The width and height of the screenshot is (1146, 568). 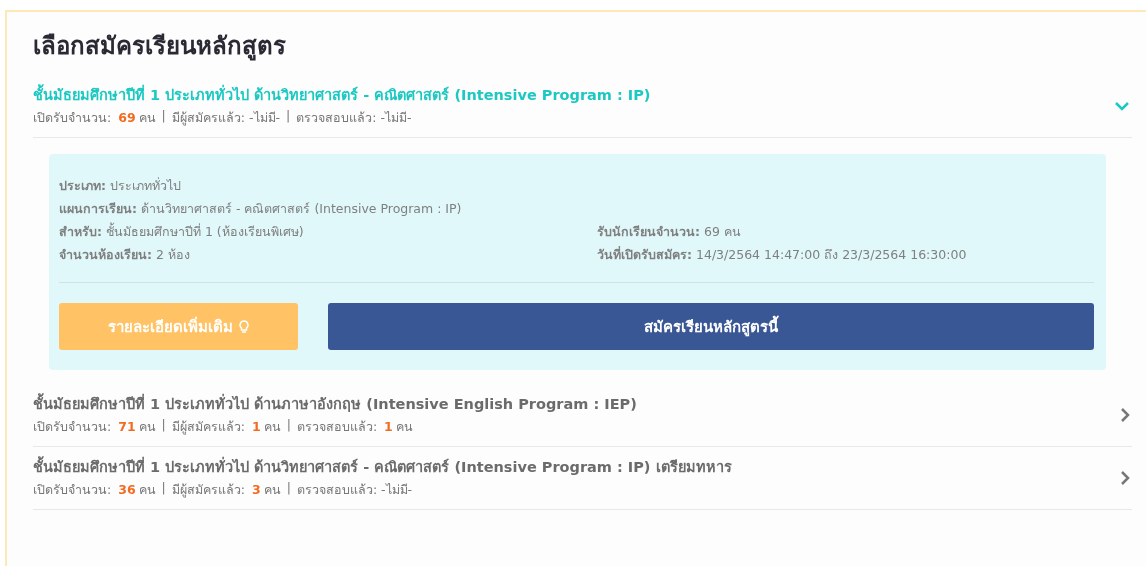 I want to click on stat-text: เปิดรับจำนวน: 36 คน, so click(x=94, y=490).